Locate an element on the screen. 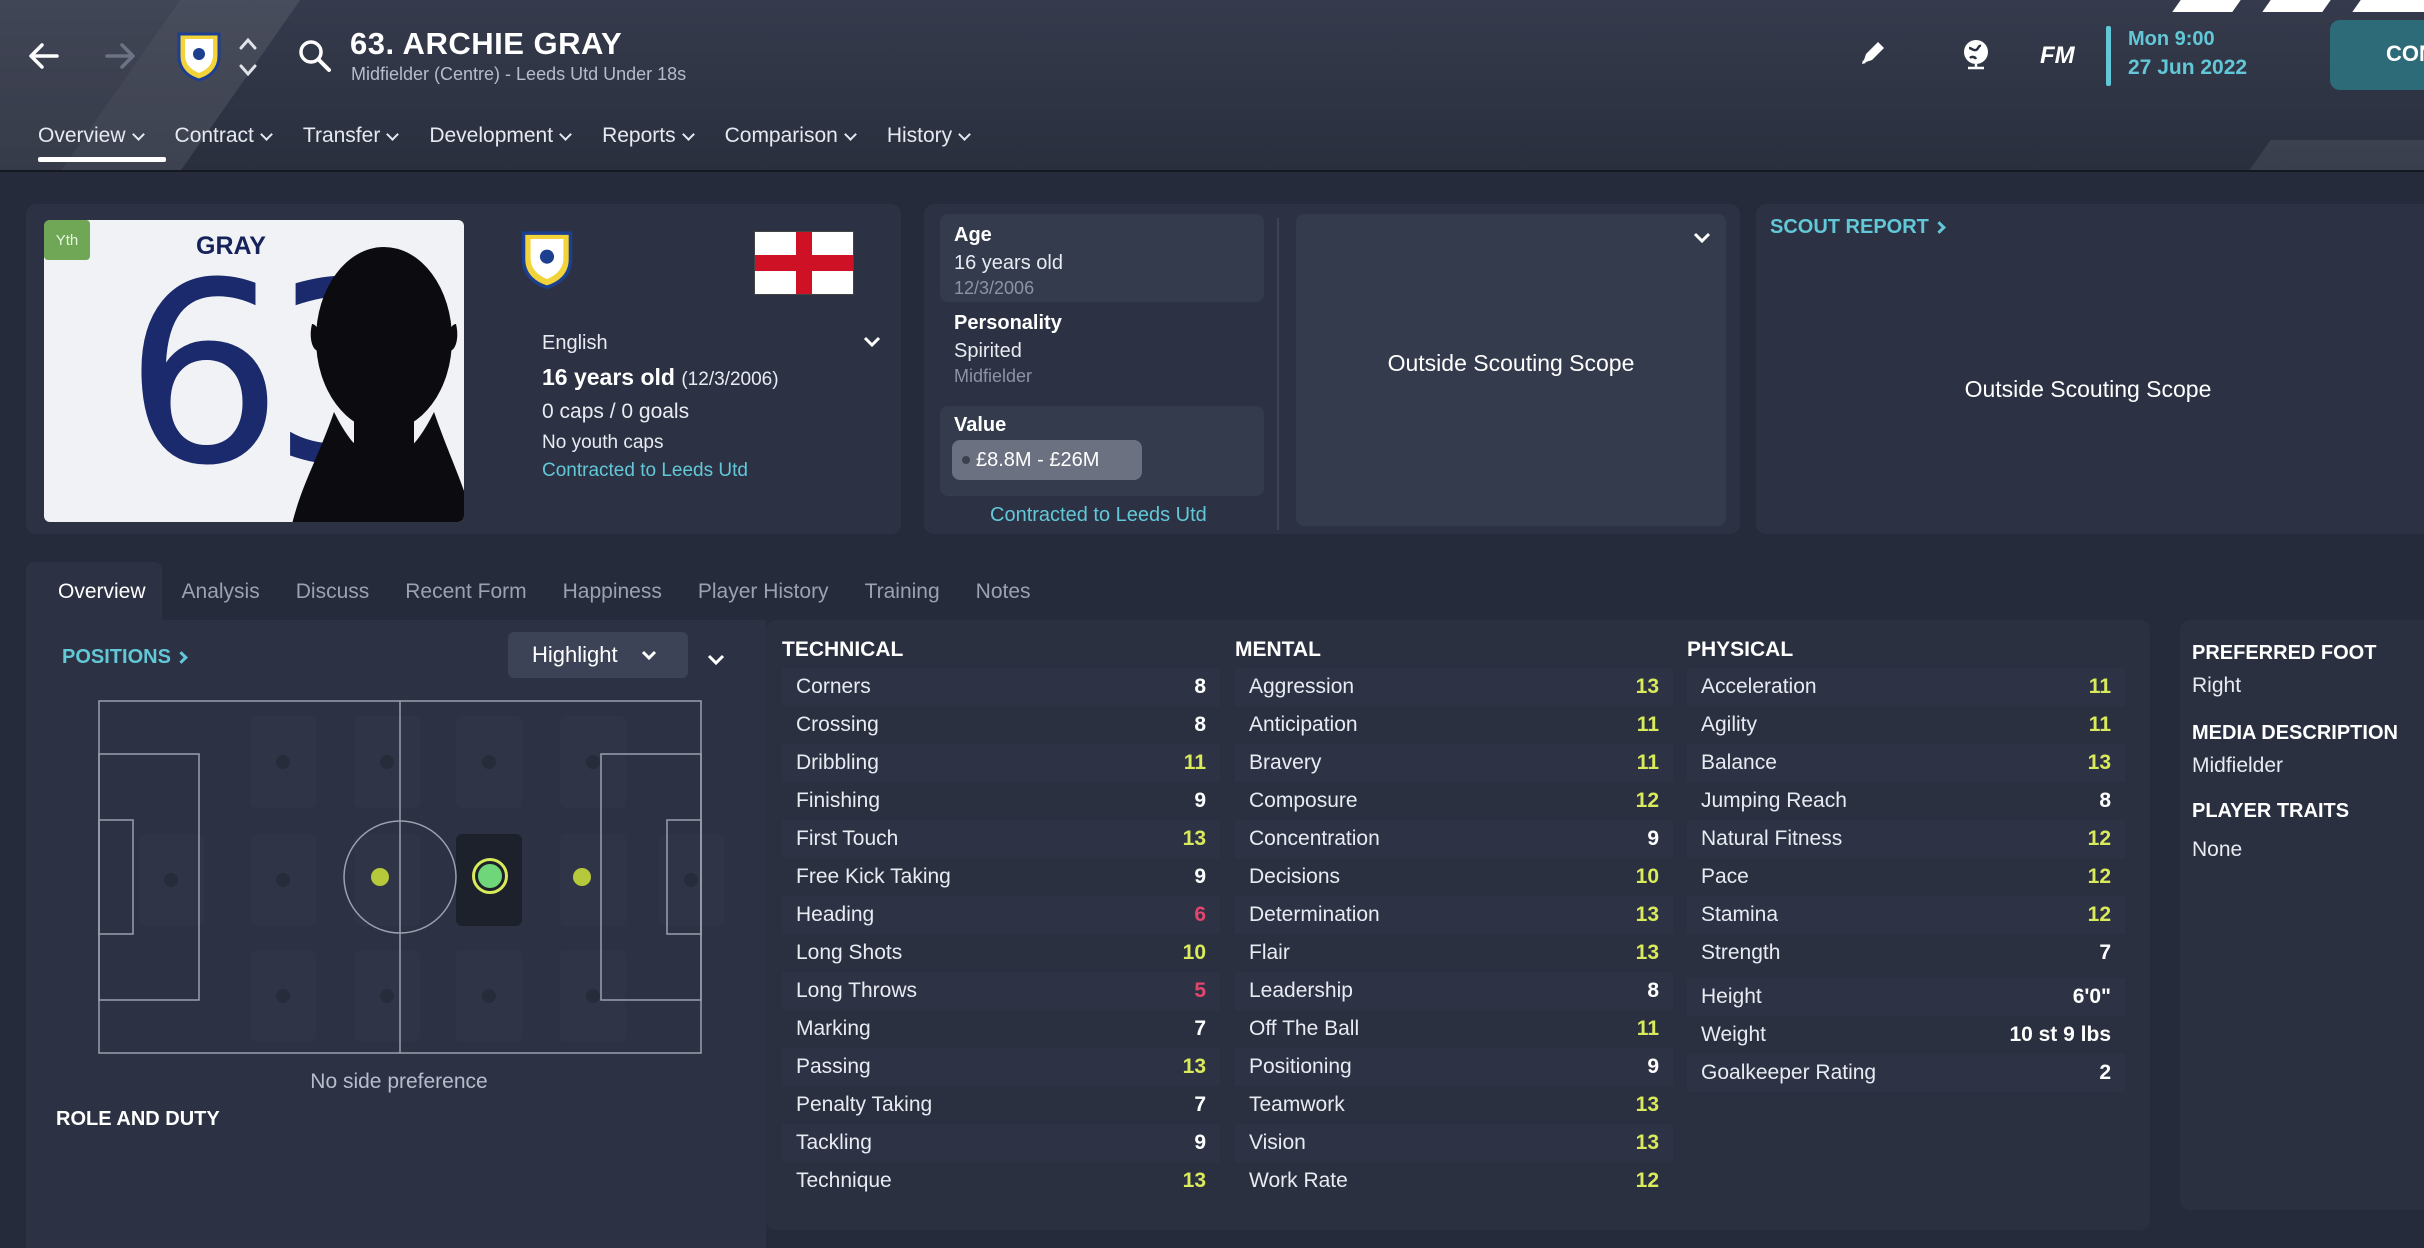 Image resolution: width=2424 pixels, height=1248 pixels. menu-active-indicator is located at coordinates (102, 159).